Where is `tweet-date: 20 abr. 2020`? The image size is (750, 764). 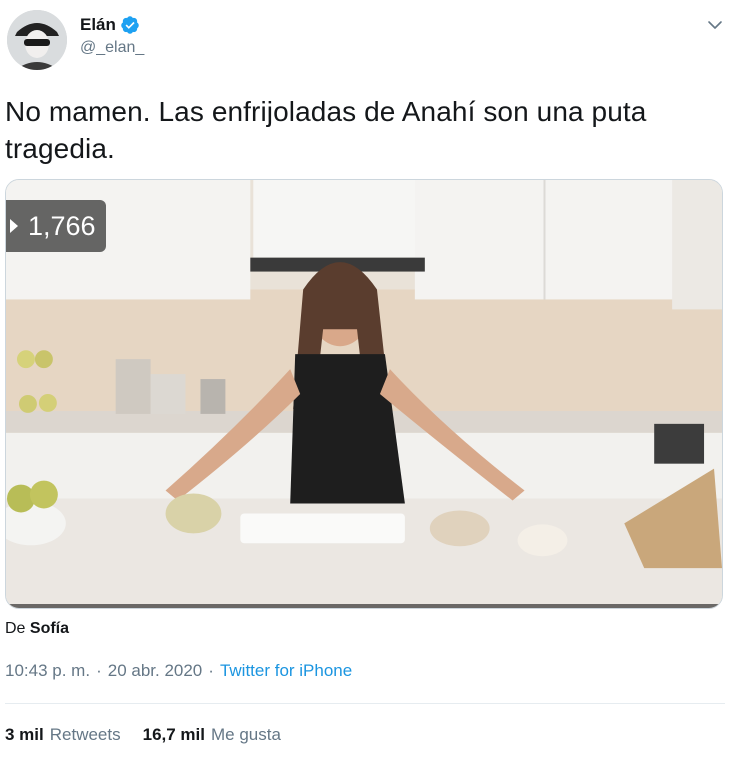
tweet-date: 20 abr. 2020 is located at coordinates (155, 671).